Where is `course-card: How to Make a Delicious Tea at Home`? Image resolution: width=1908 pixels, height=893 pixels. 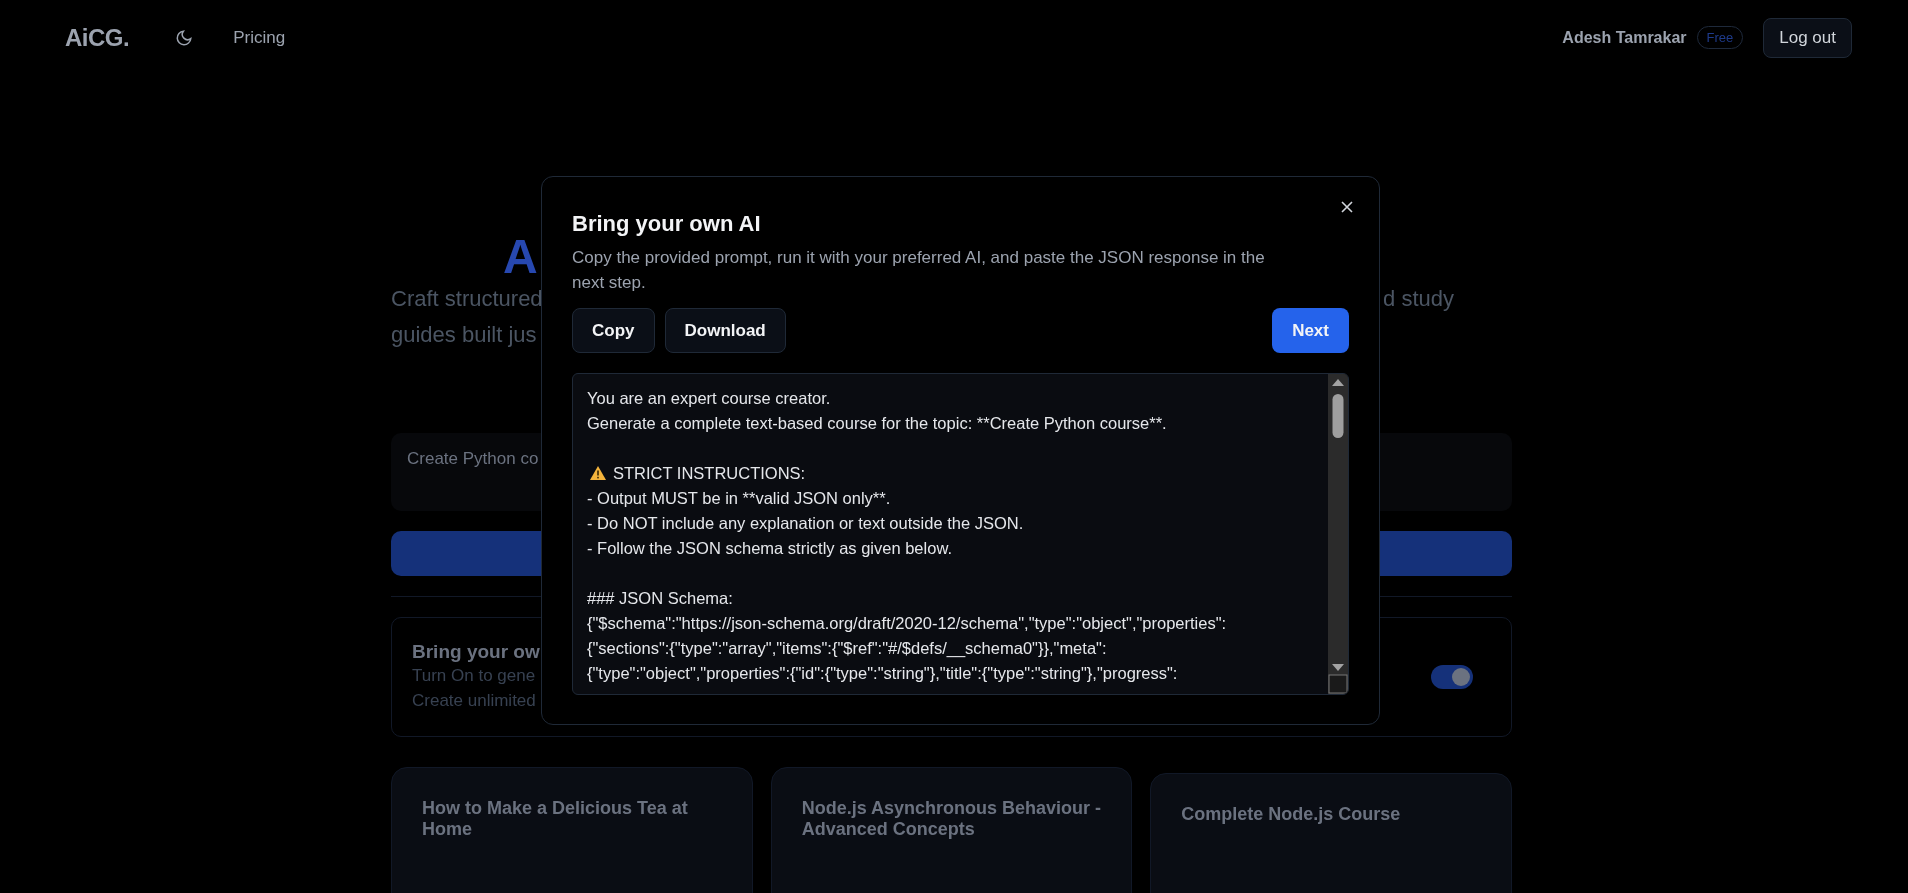
course-card: How to Make a Delicious Tea at Home is located at coordinates (572, 830).